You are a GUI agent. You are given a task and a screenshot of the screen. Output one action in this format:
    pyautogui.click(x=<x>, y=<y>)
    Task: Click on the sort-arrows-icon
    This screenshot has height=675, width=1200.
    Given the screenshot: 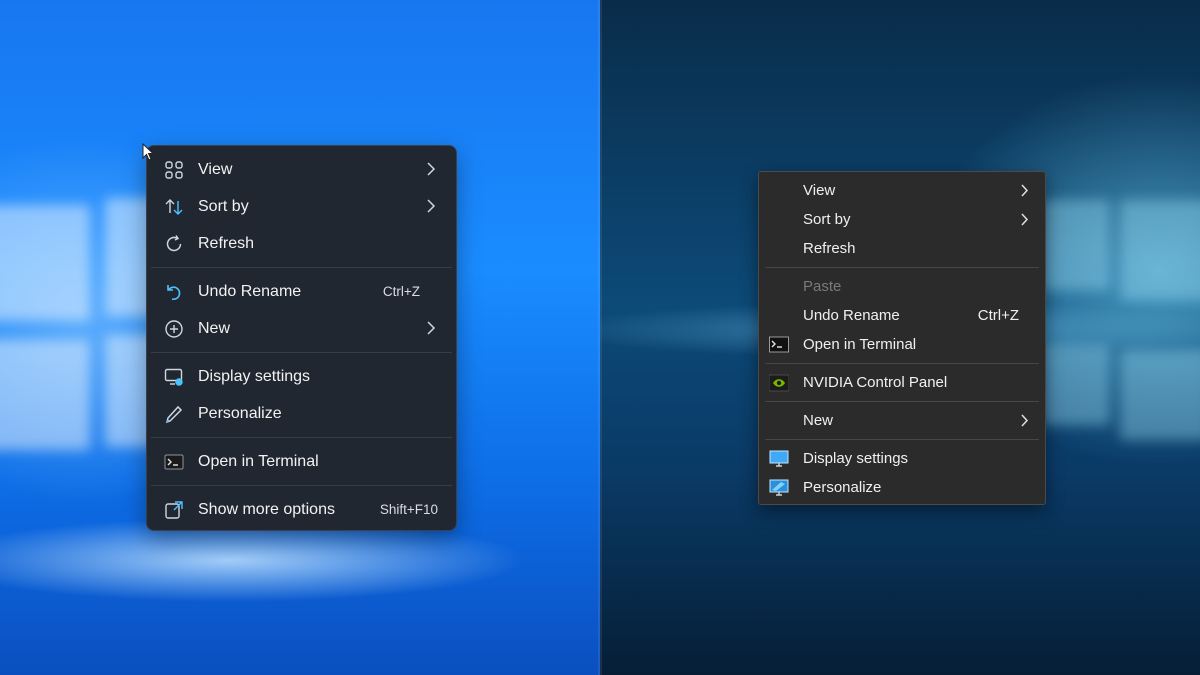 What is the action you would take?
    pyautogui.click(x=174, y=207)
    